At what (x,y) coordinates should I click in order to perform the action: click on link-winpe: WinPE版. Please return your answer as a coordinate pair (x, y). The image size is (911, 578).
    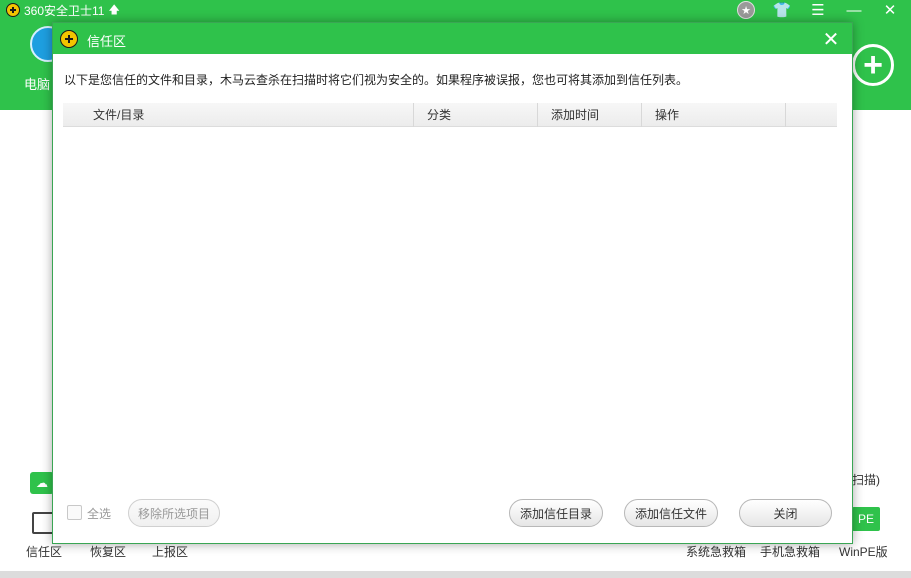
    Looking at the image, I should click on (863, 551).